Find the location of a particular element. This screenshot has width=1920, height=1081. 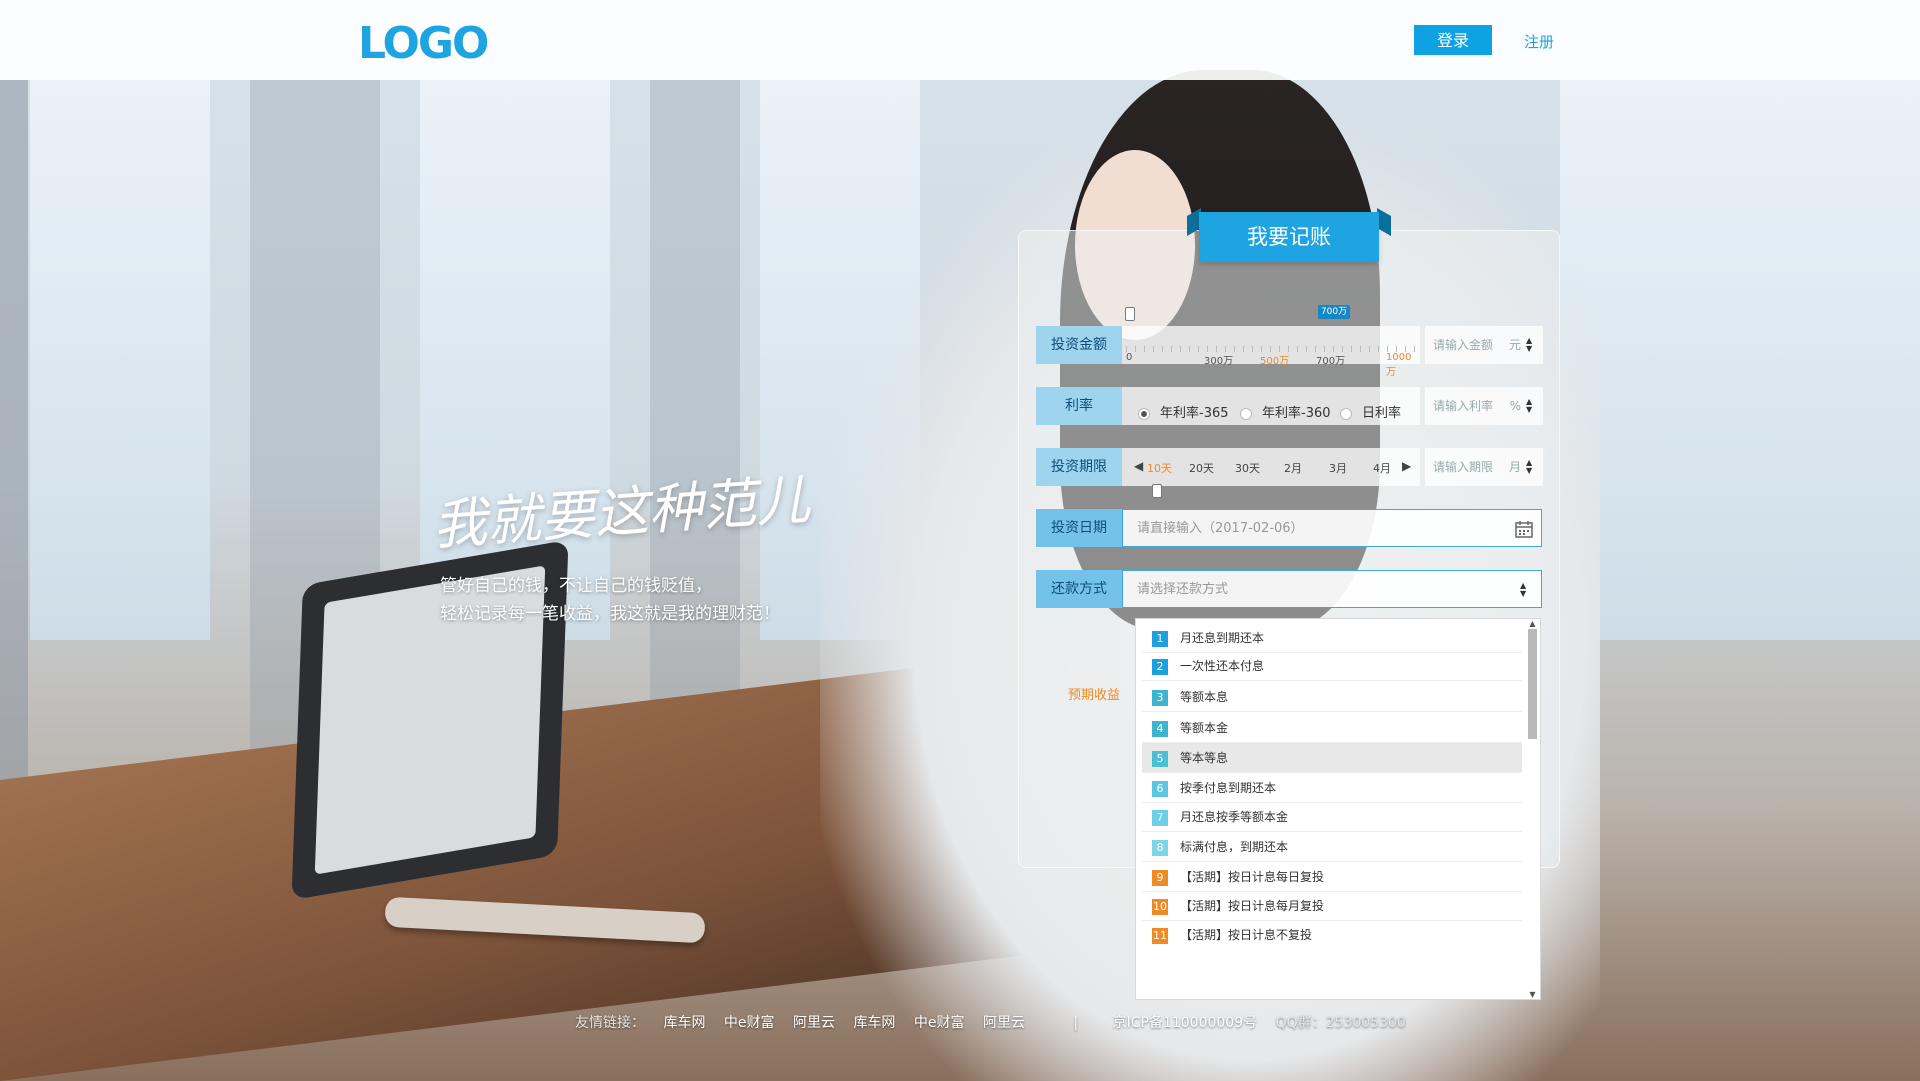

period-slider-handle is located at coordinates (1157, 491).